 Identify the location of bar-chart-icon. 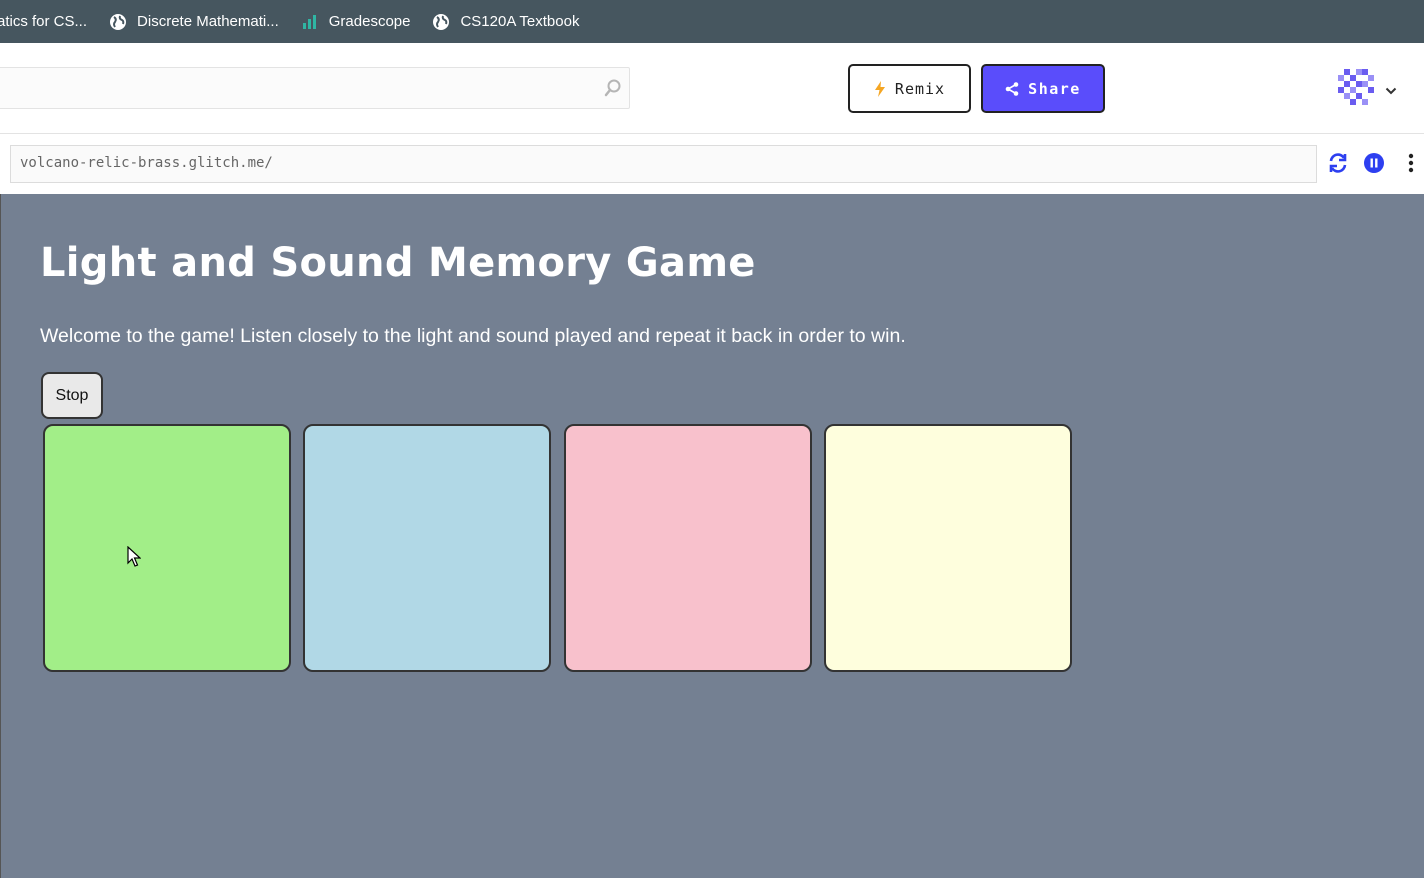
(310, 22).